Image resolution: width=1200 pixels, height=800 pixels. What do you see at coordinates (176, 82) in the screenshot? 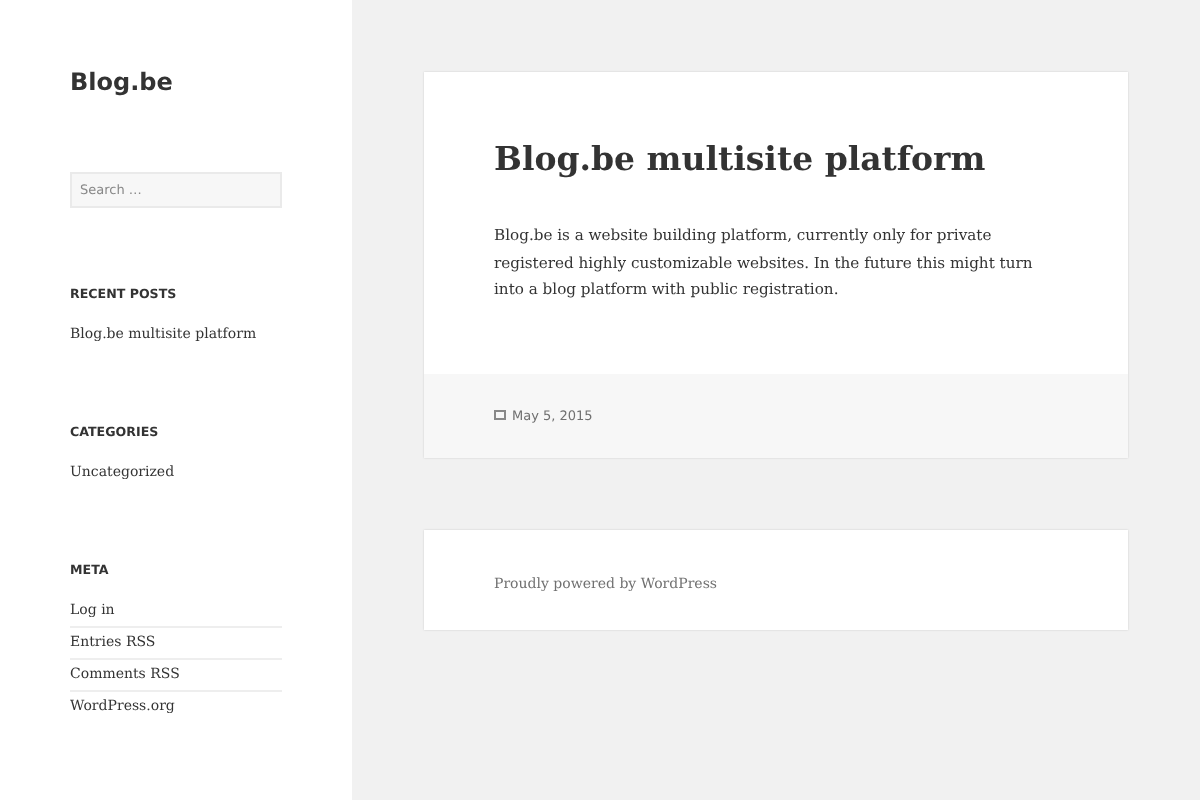
I see `site-title: Blog.be` at bounding box center [176, 82].